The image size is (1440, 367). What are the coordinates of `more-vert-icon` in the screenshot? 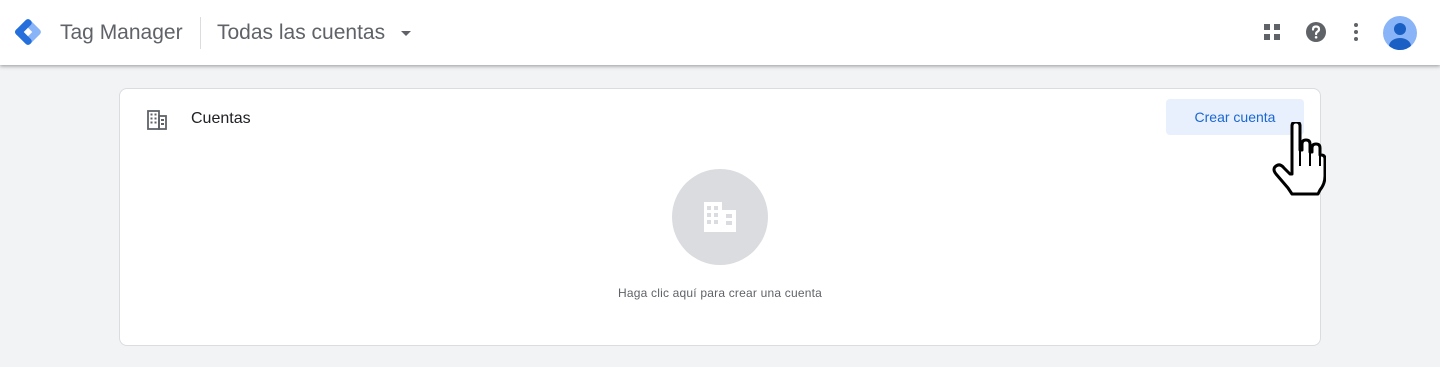 It's located at (1356, 32).